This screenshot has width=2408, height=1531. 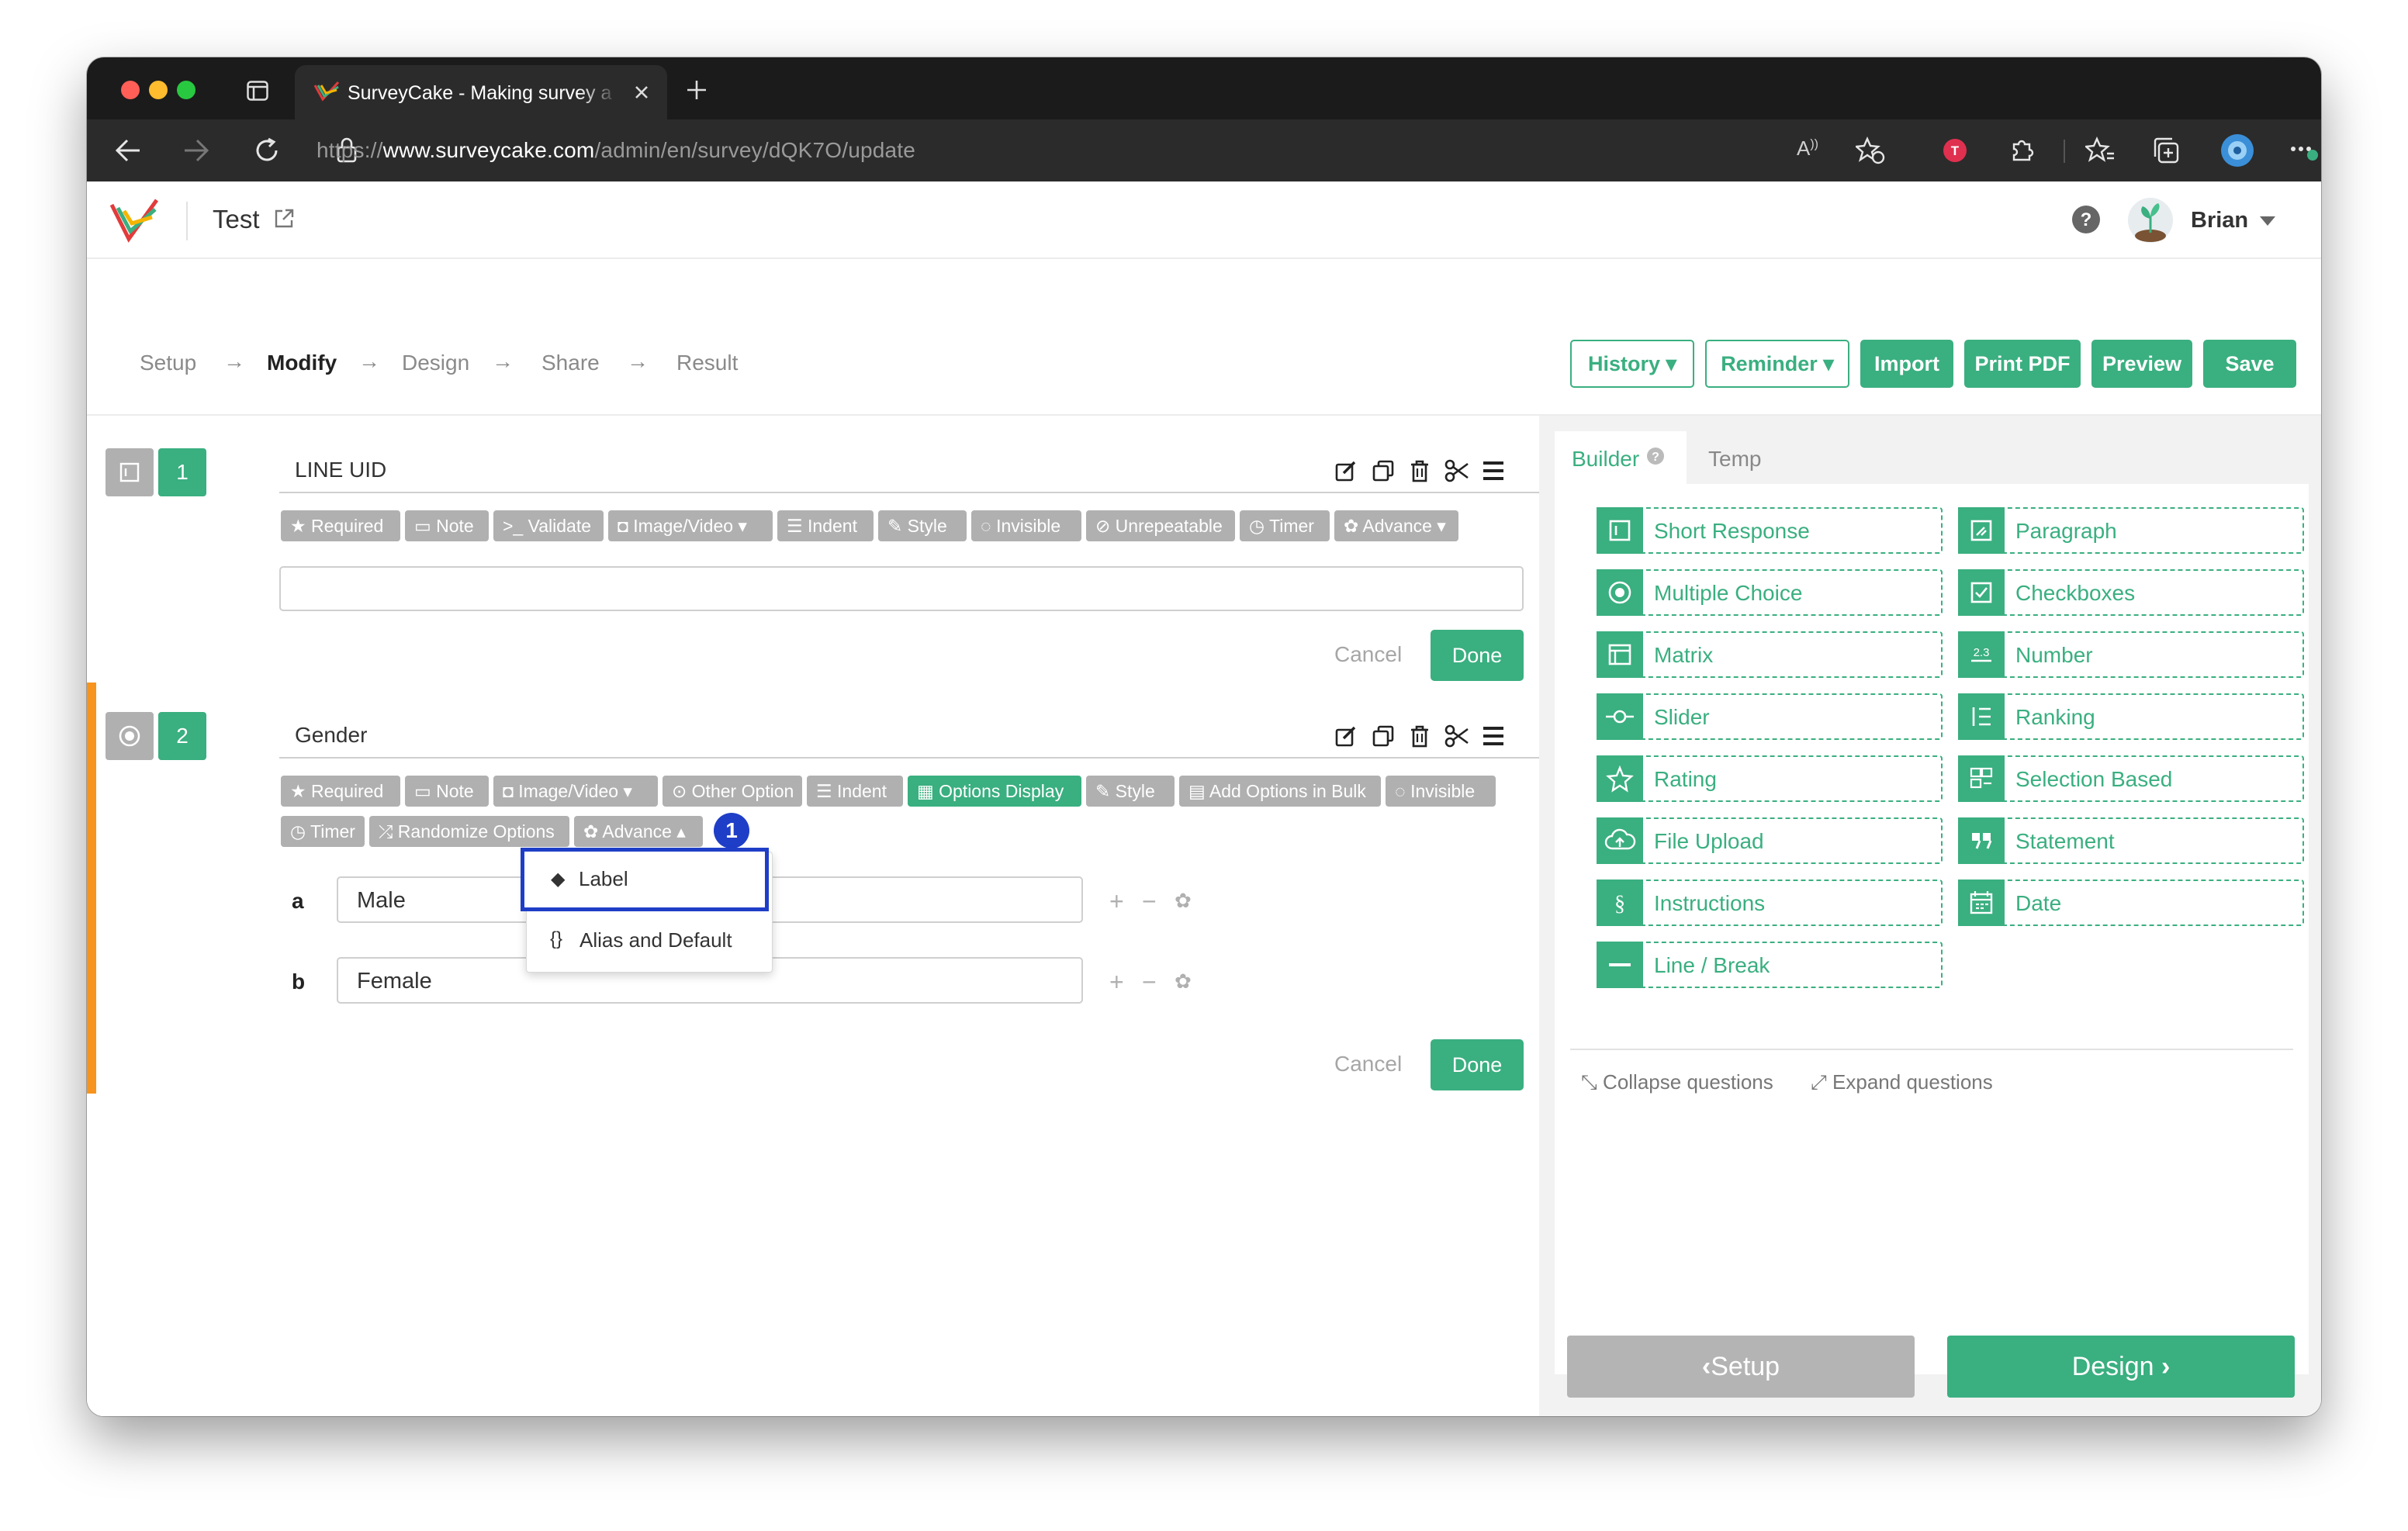 I want to click on palette-selection-based: Selection Based, so click(x=2131, y=778).